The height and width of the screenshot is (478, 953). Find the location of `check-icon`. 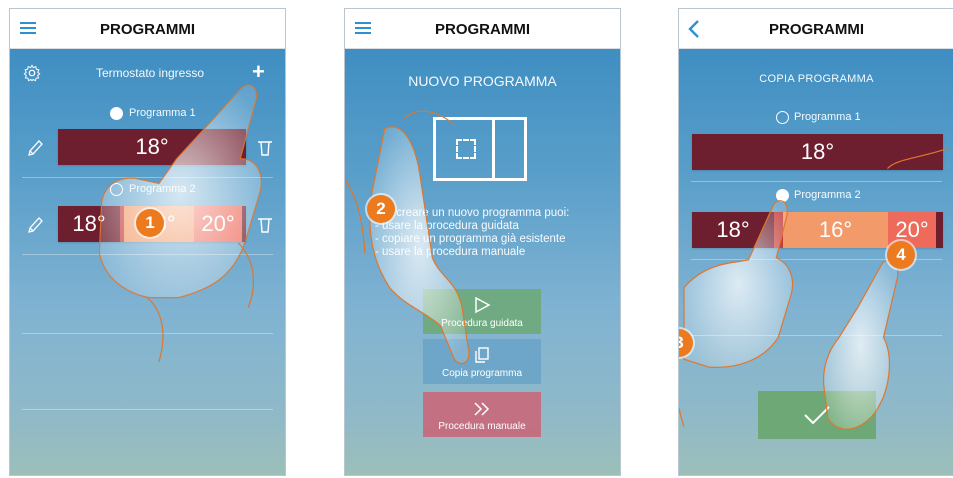

check-icon is located at coordinates (817, 415).